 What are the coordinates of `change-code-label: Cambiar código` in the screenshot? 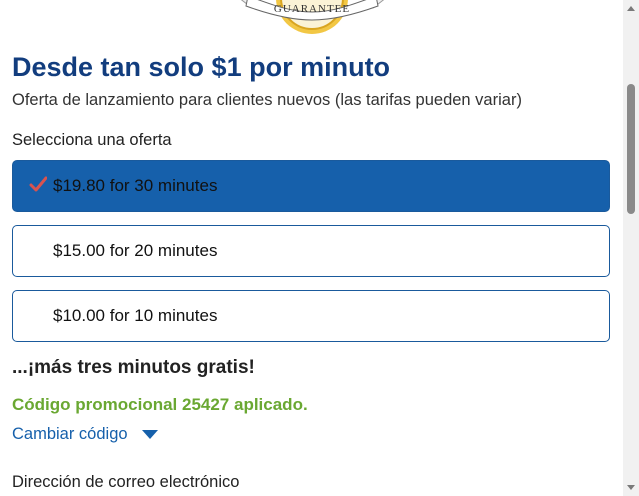 It's located at (70, 434).